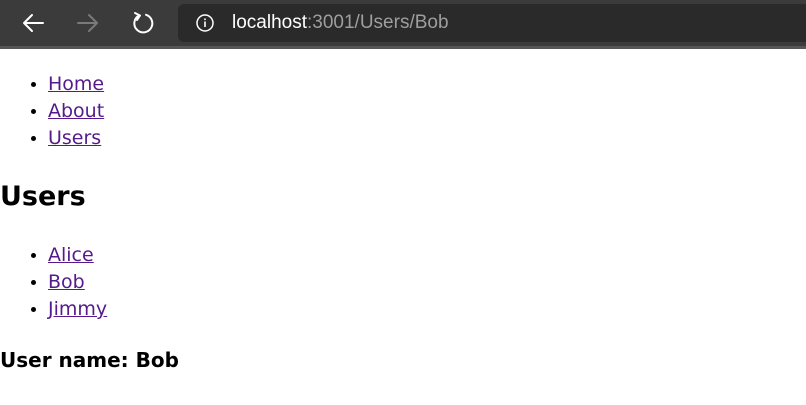 Image resolution: width=806 pixels, height=405 pixels. I want to click on url-path: :3001/Users/Bob, so click(378, 22).